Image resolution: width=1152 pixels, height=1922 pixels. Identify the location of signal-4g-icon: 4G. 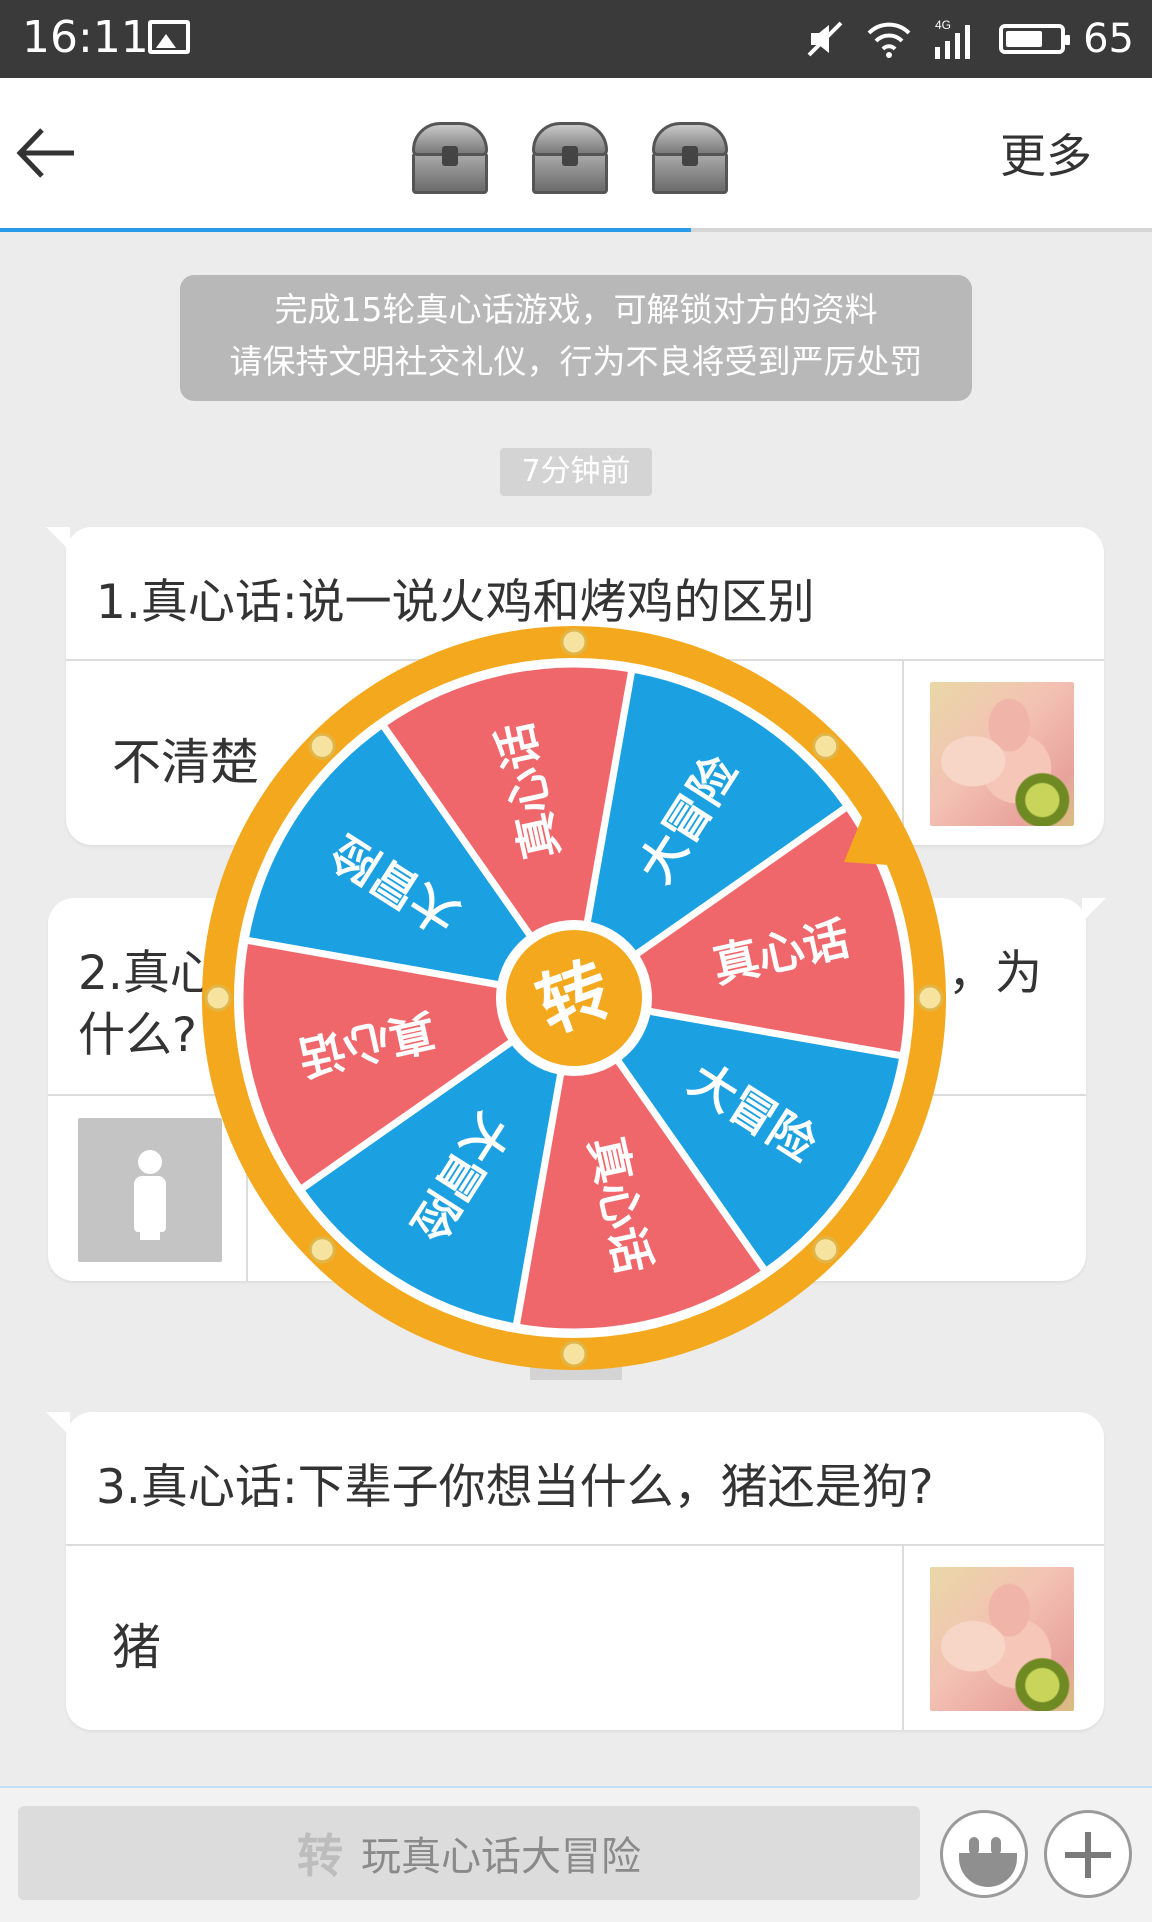
(953, 38).